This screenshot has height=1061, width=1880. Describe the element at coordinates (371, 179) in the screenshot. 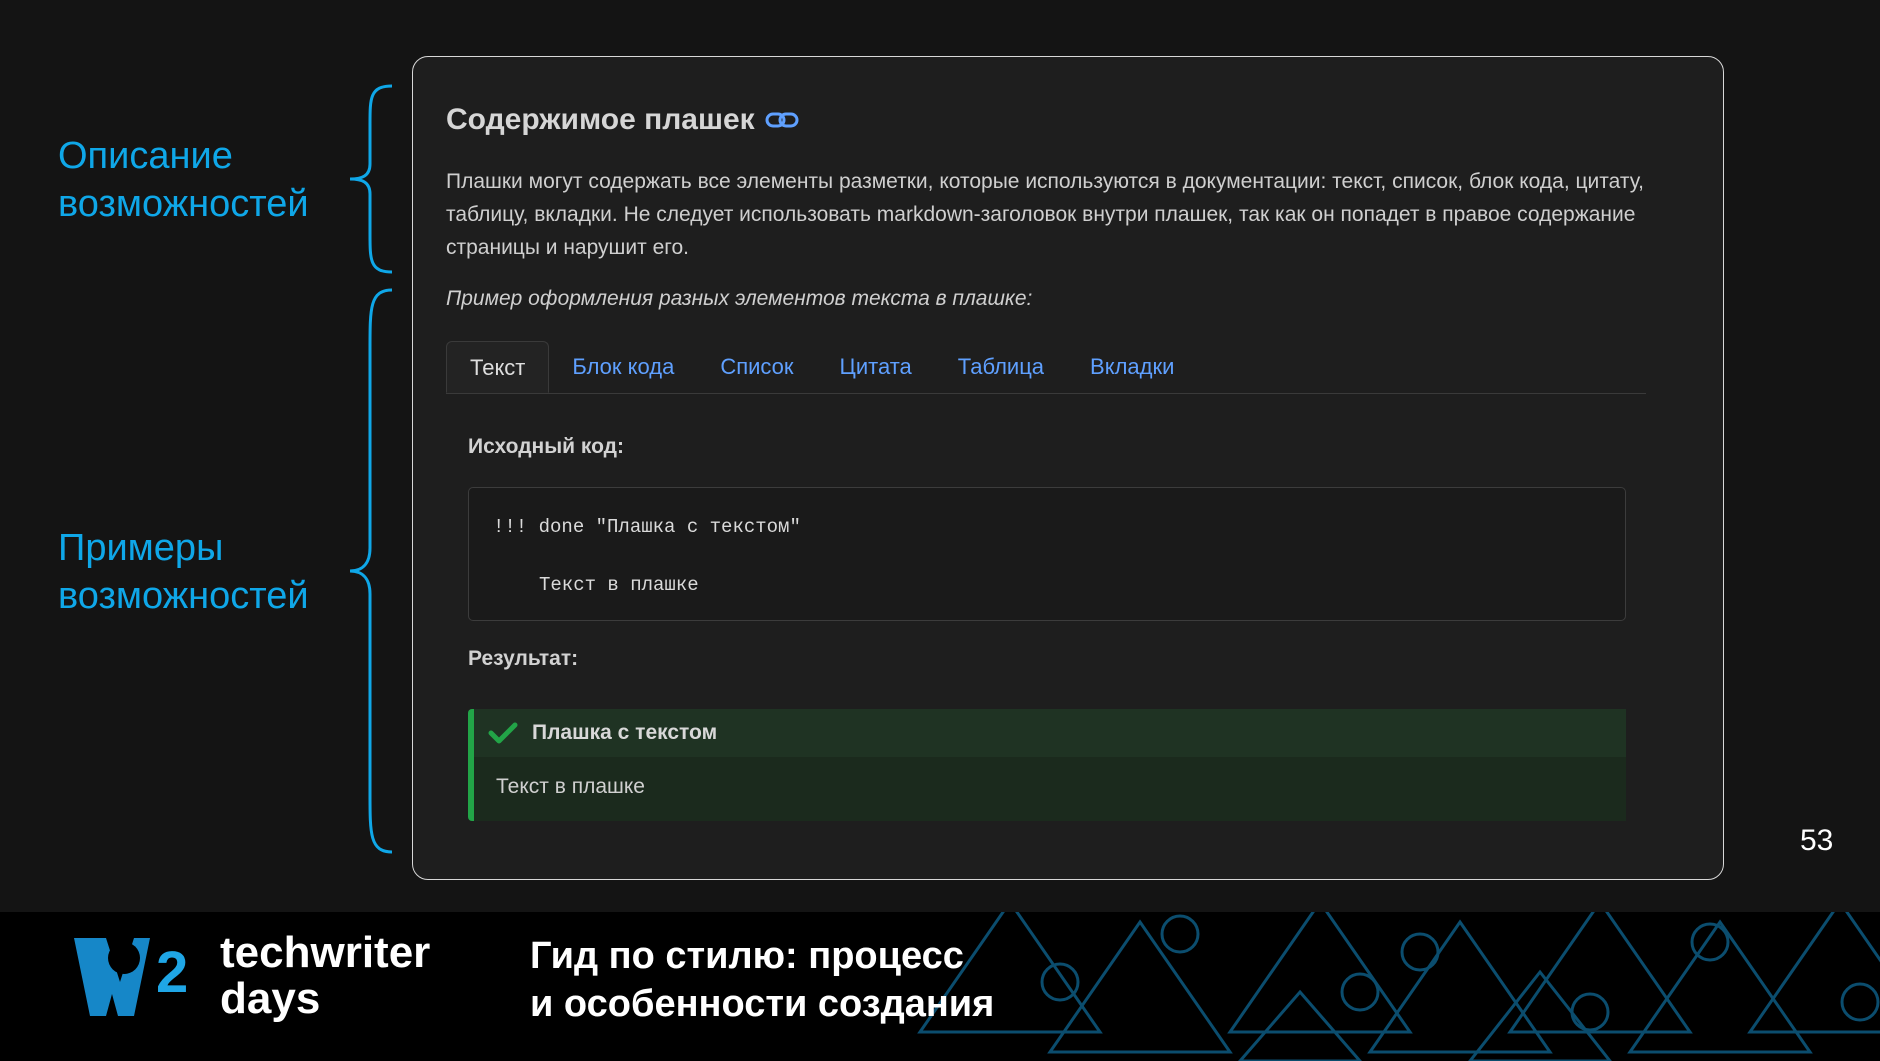

I see `brace-description` at that location.